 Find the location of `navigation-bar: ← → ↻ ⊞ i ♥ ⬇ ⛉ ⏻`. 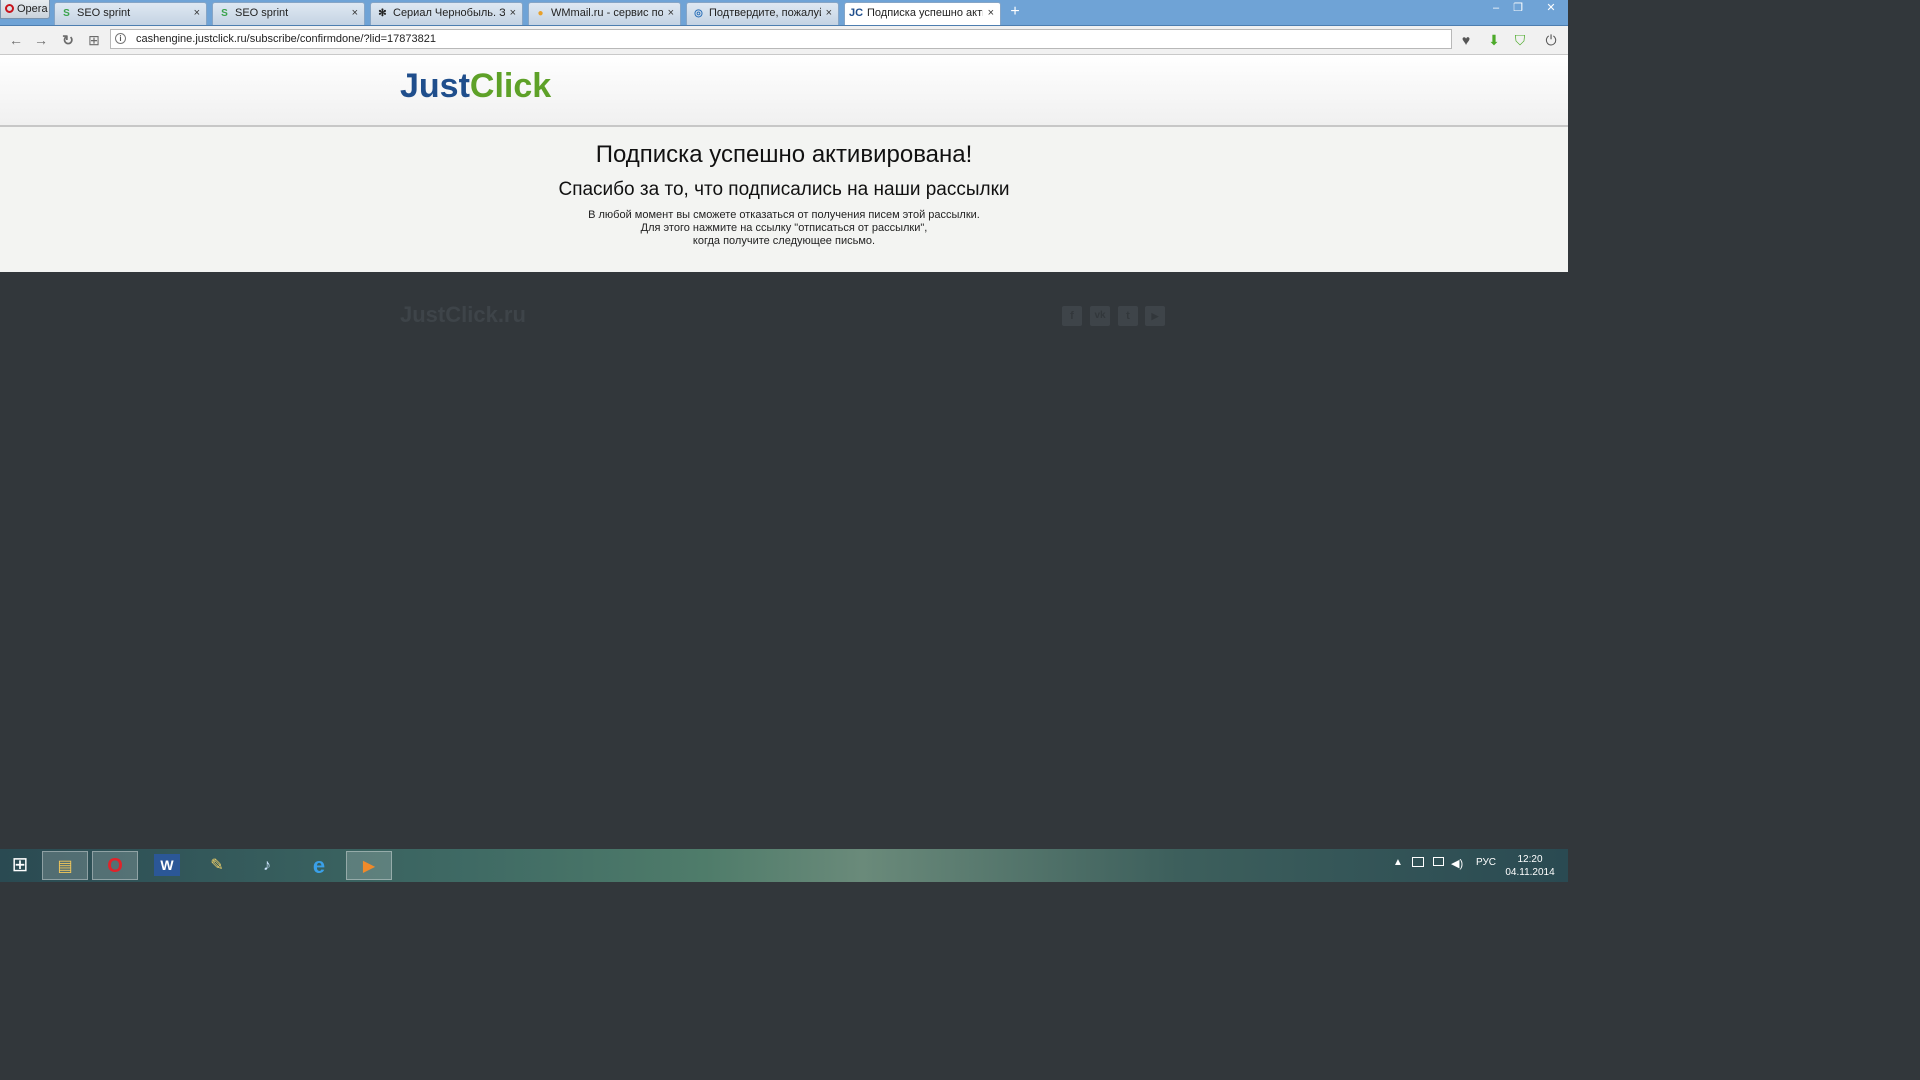

navigation-bar: ← → ↻ ⊞ i ♥ ⬇ ⛉ ⏻ is located at coordinates (784, 40).